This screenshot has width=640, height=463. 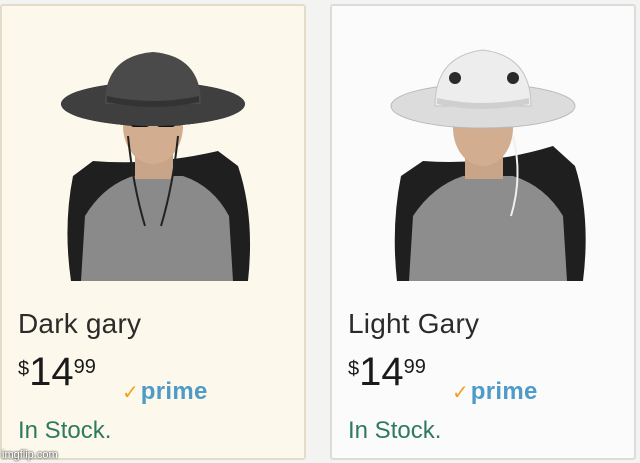 I want to click on product-title: Dark gary, so click(x=79, y=324).